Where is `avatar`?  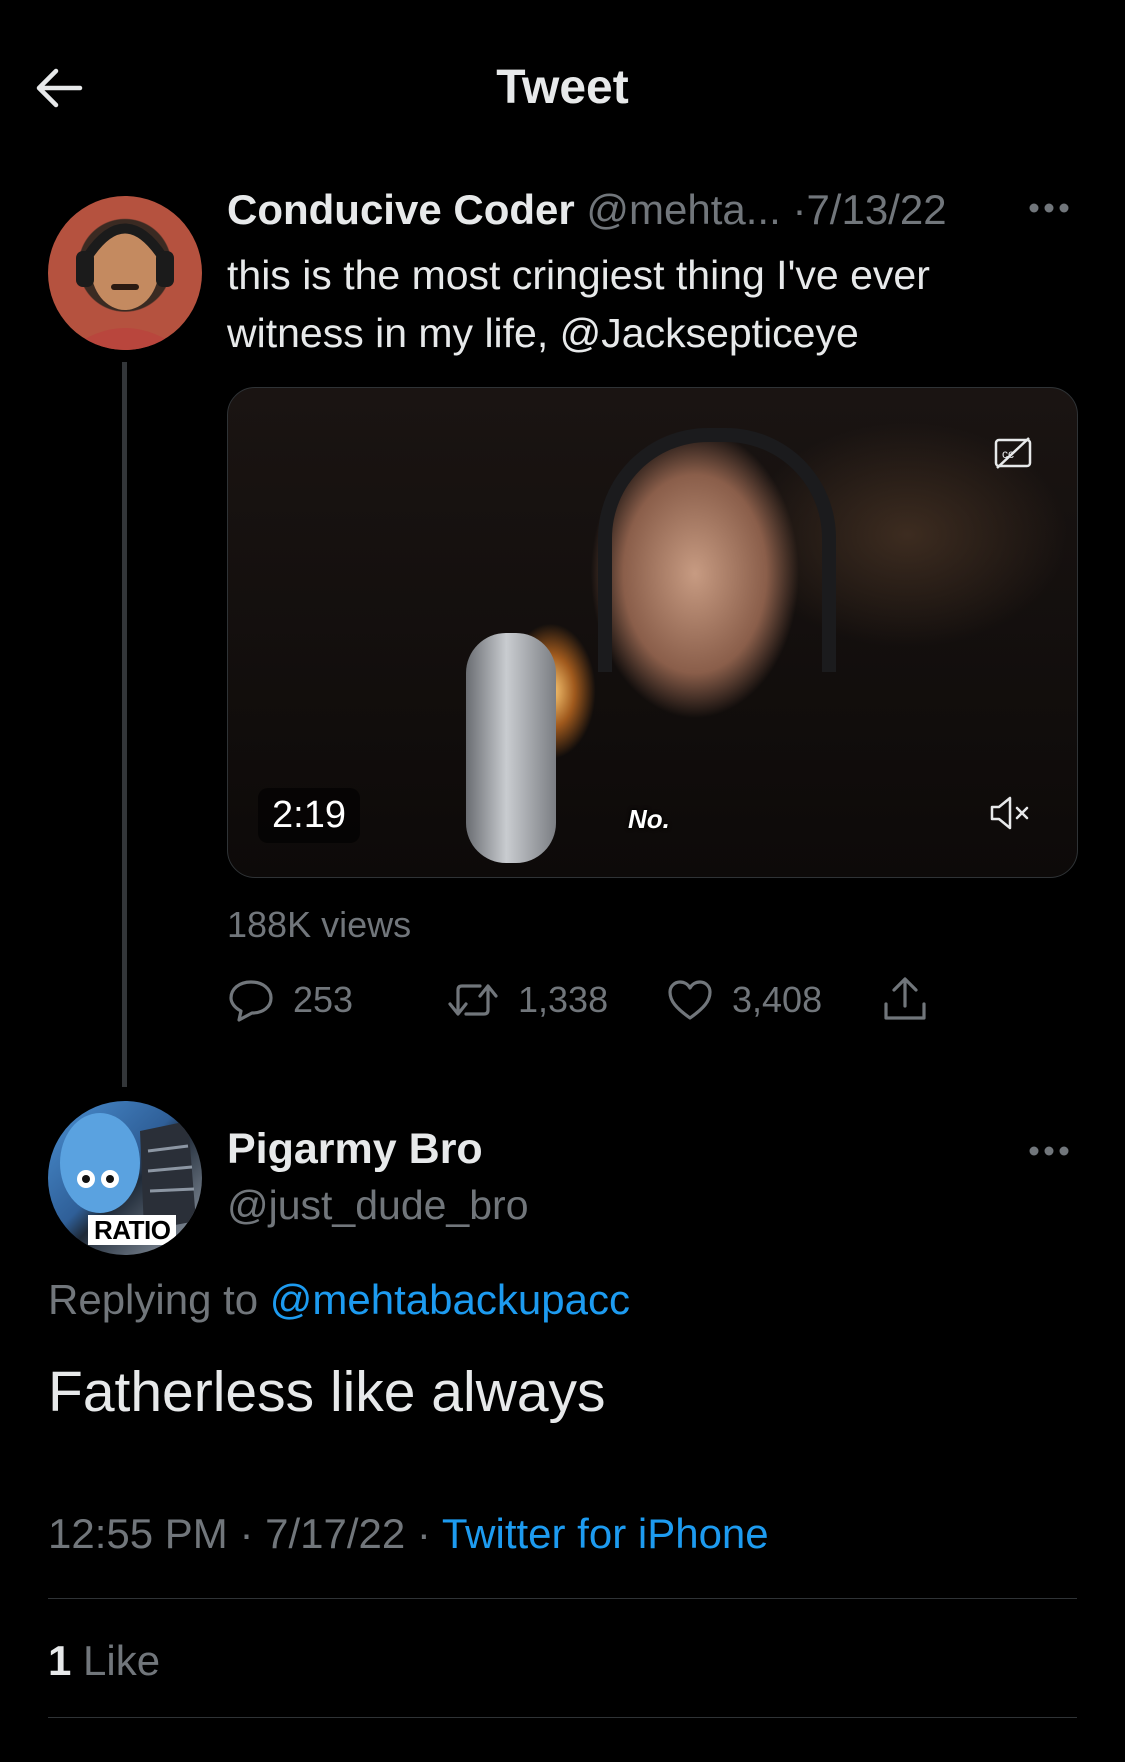
avatar is located at coordinates (125, 273).